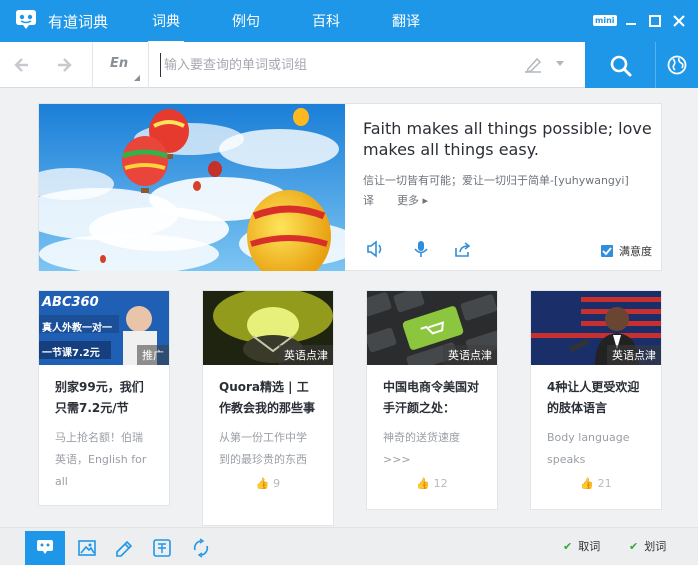 The height and width of the screenshot is (565, 698). Describe the element at coordinates (330, 65) in the screenshot. I see `search-input` at that location.